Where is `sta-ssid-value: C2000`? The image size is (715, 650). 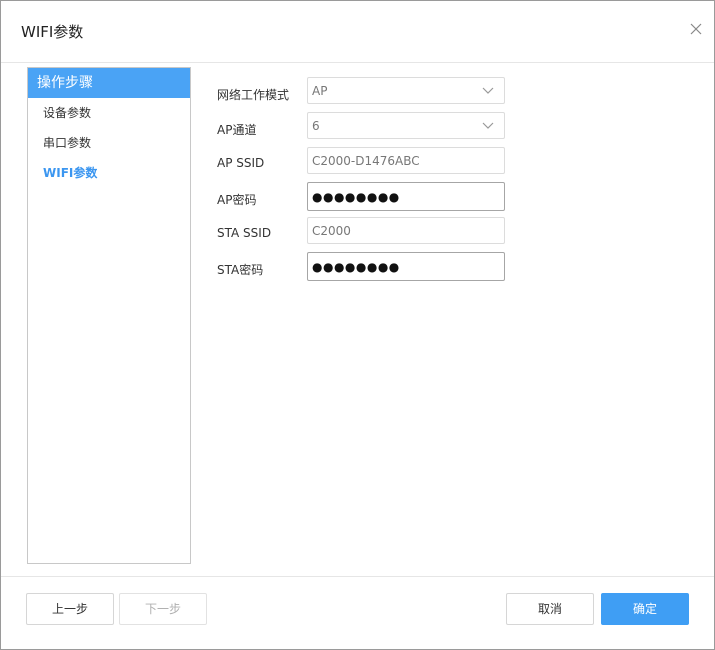 sta-ssid-value: C2000 is located at coordinates (331, 231).